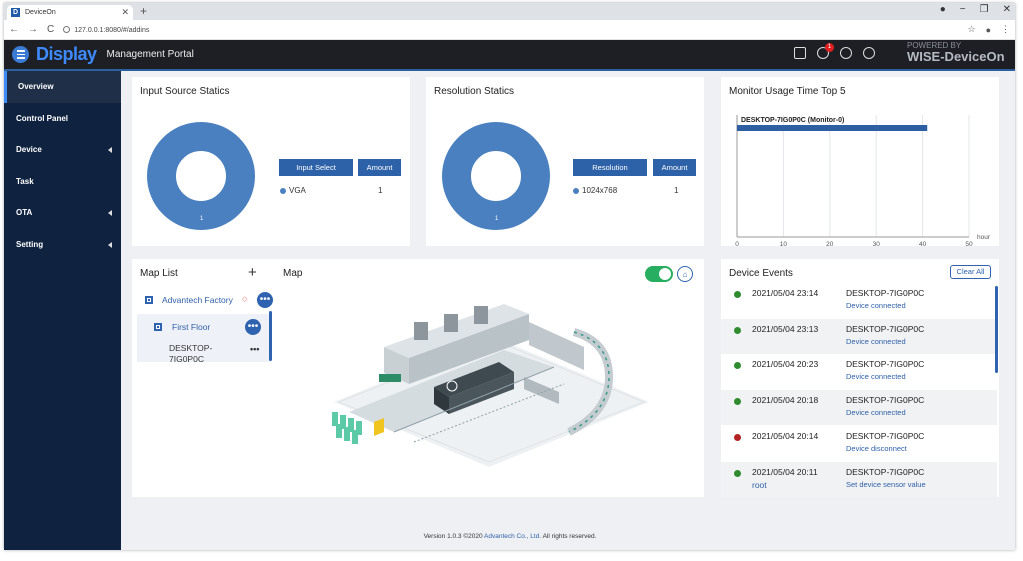 This screenshot has width=1023, height=561. I want to click on favicon-icon: D, so click(15, 12).